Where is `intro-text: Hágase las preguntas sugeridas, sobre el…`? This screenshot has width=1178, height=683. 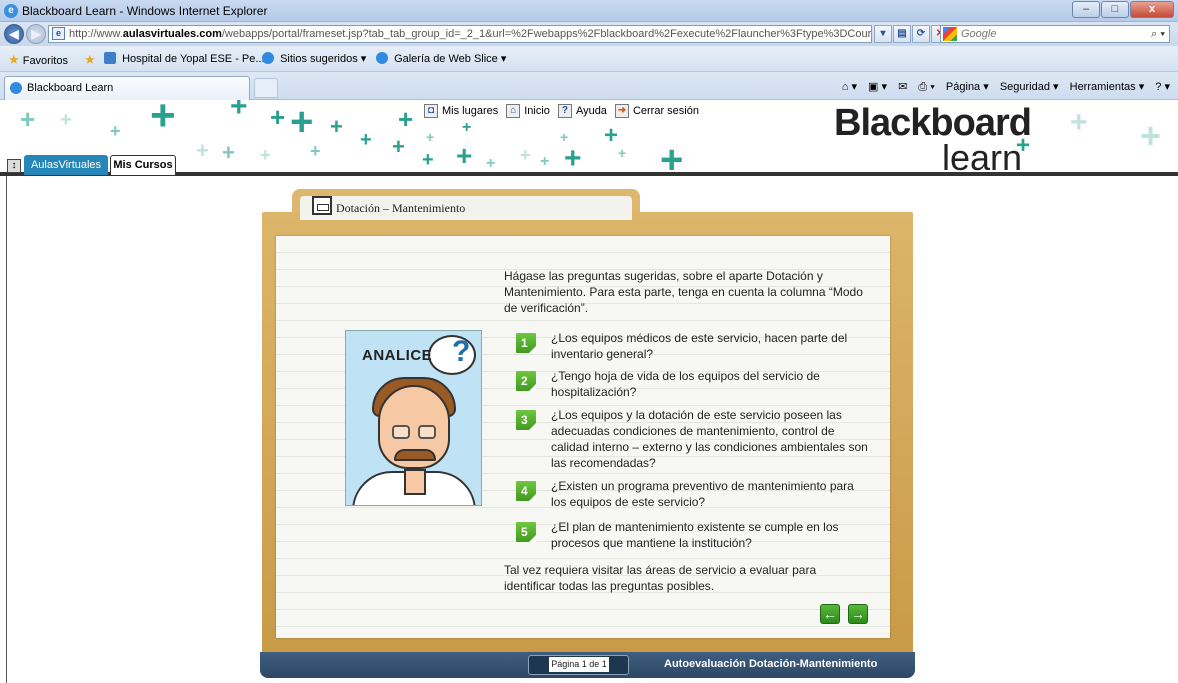 intro-text: Hágase las preguntas sugeridas, sobre el… is located at coordinates (683, 292).